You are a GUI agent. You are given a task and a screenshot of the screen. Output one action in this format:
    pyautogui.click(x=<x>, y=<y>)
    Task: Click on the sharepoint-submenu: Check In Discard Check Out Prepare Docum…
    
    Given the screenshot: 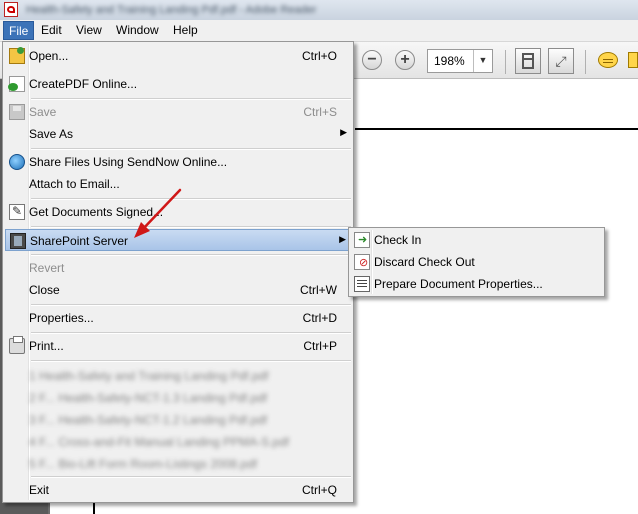 What is the action you would take?
    pyautogui.click(x=476, y=262)
    